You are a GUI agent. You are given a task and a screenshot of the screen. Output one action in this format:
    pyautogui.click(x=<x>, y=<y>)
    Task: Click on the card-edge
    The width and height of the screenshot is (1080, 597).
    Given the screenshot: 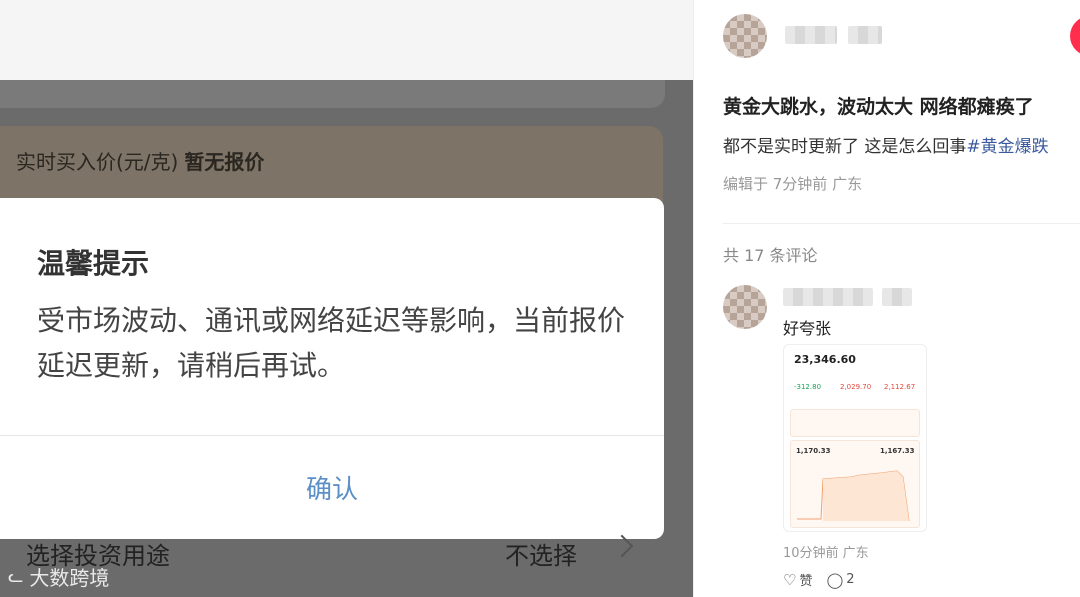 What is the action you would take?
    pyautogui.click(x=332, y=94)
    